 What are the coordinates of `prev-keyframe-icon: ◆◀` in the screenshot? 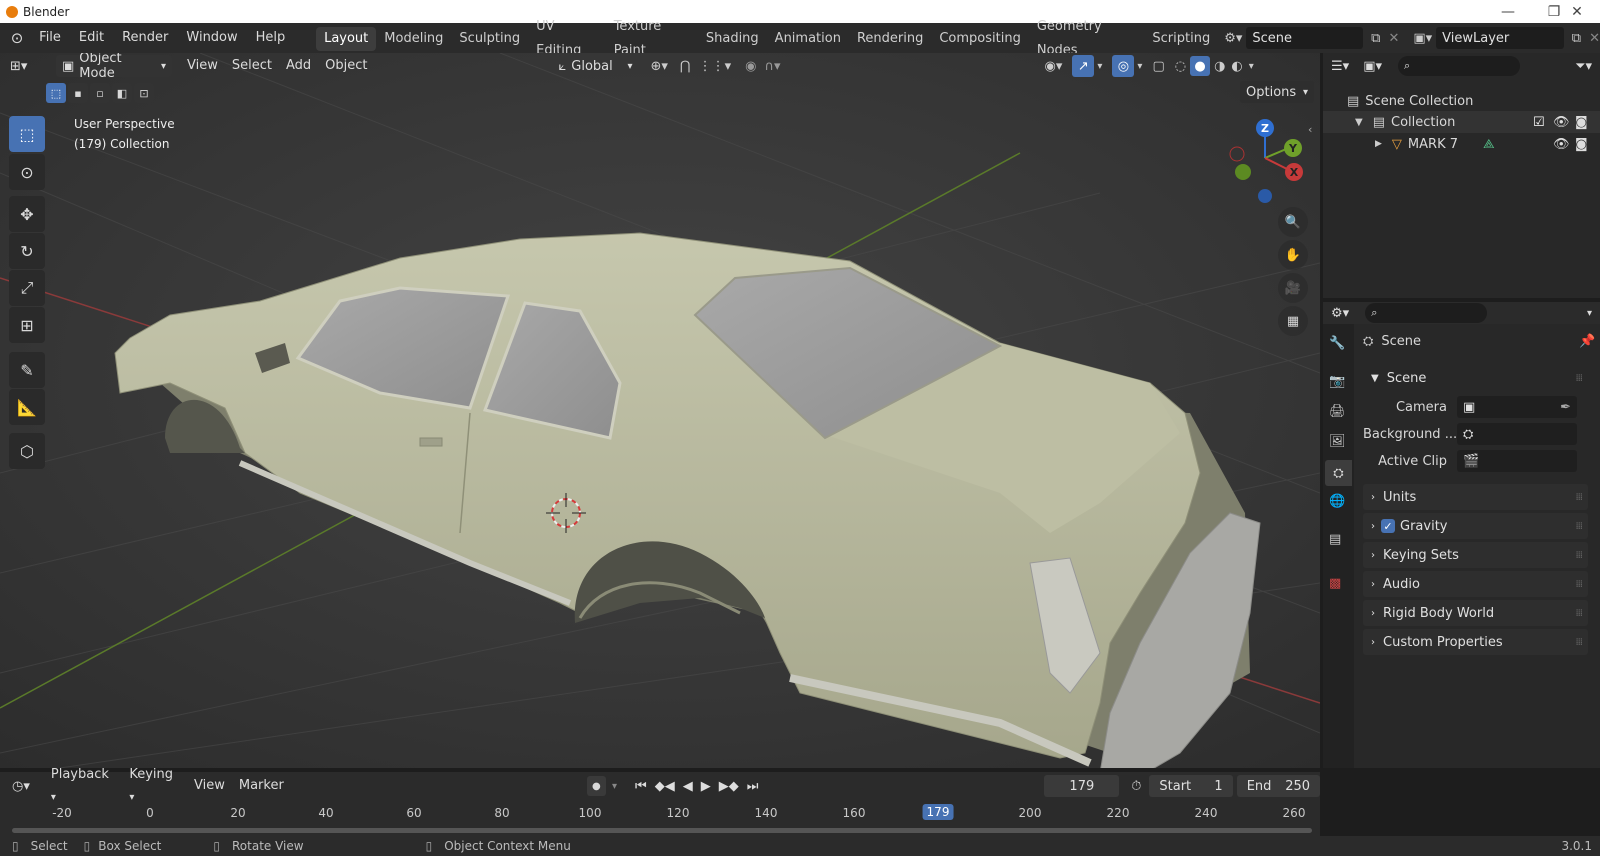 It's located at (665, 786).